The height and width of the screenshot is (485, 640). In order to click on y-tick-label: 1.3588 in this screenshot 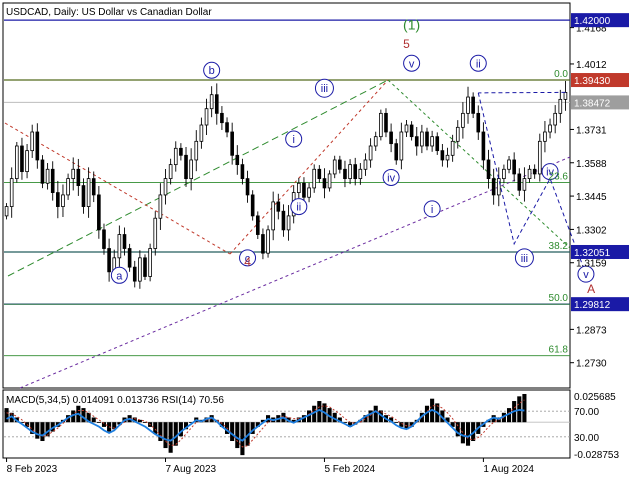, I will do `click(591, 164)`.